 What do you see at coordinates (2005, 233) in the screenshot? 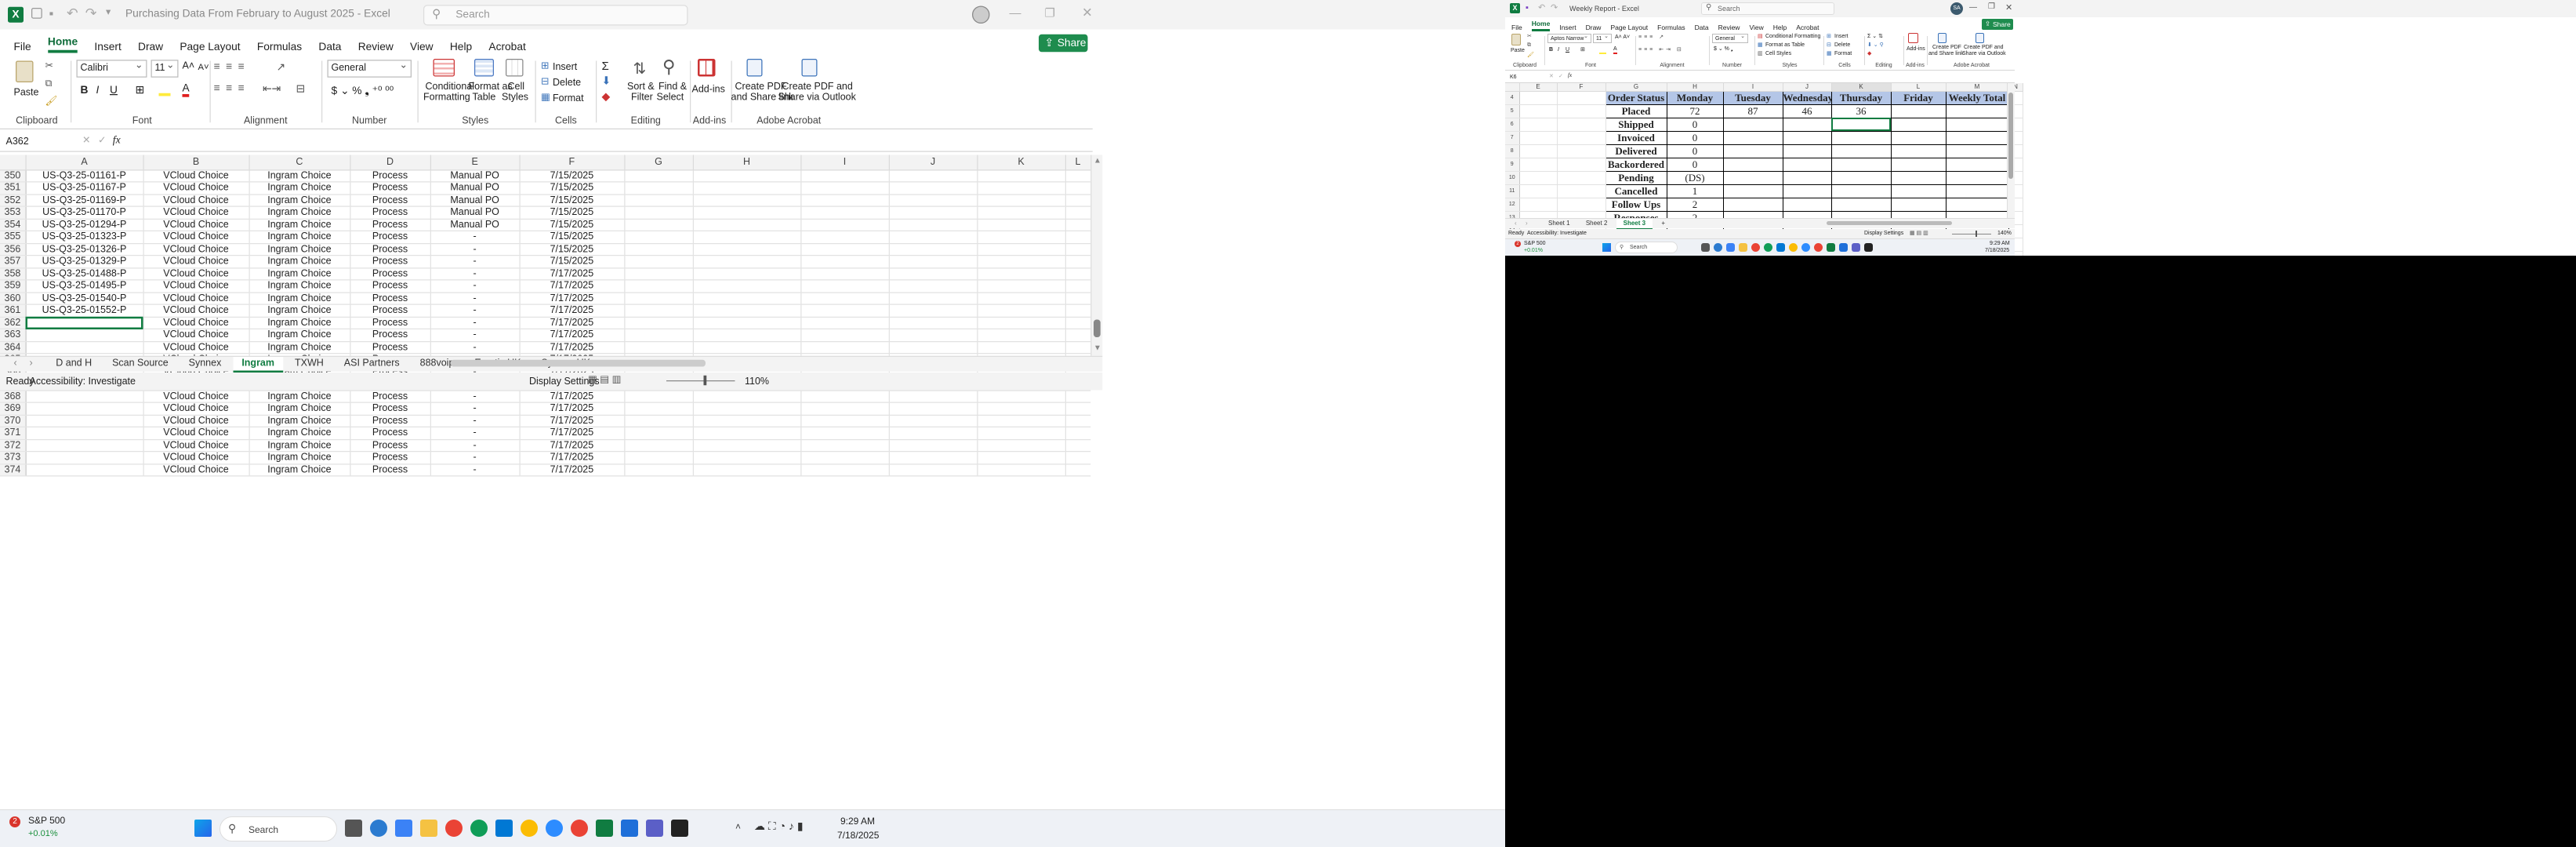
I see `zoom-level: 140%` at bounding box center [2005, 233].